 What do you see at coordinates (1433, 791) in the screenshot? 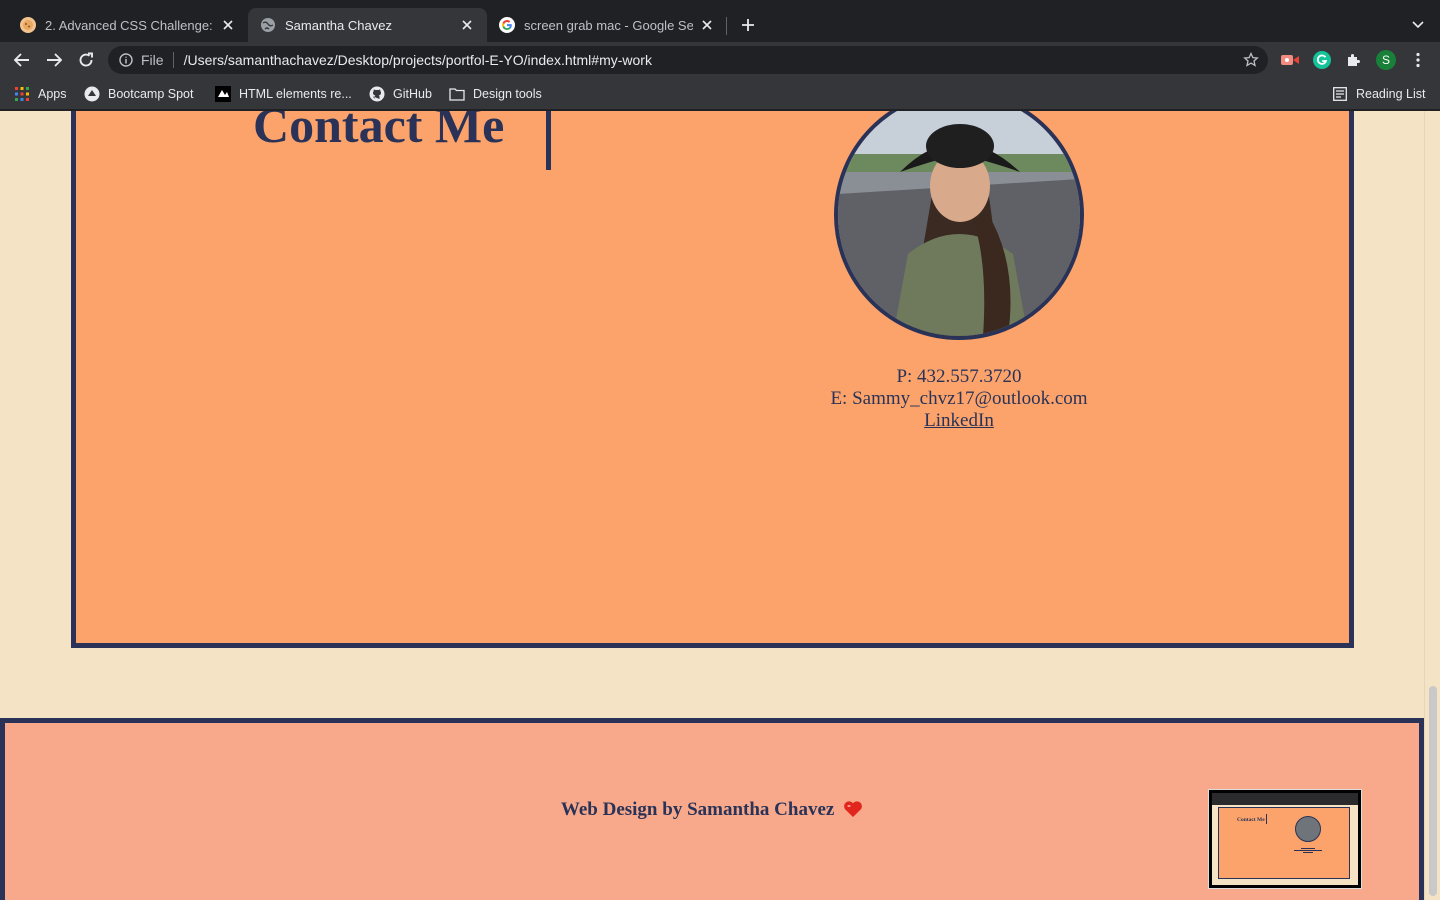
I see `scrollbar-thumb` at bounding box center [1433, 791].